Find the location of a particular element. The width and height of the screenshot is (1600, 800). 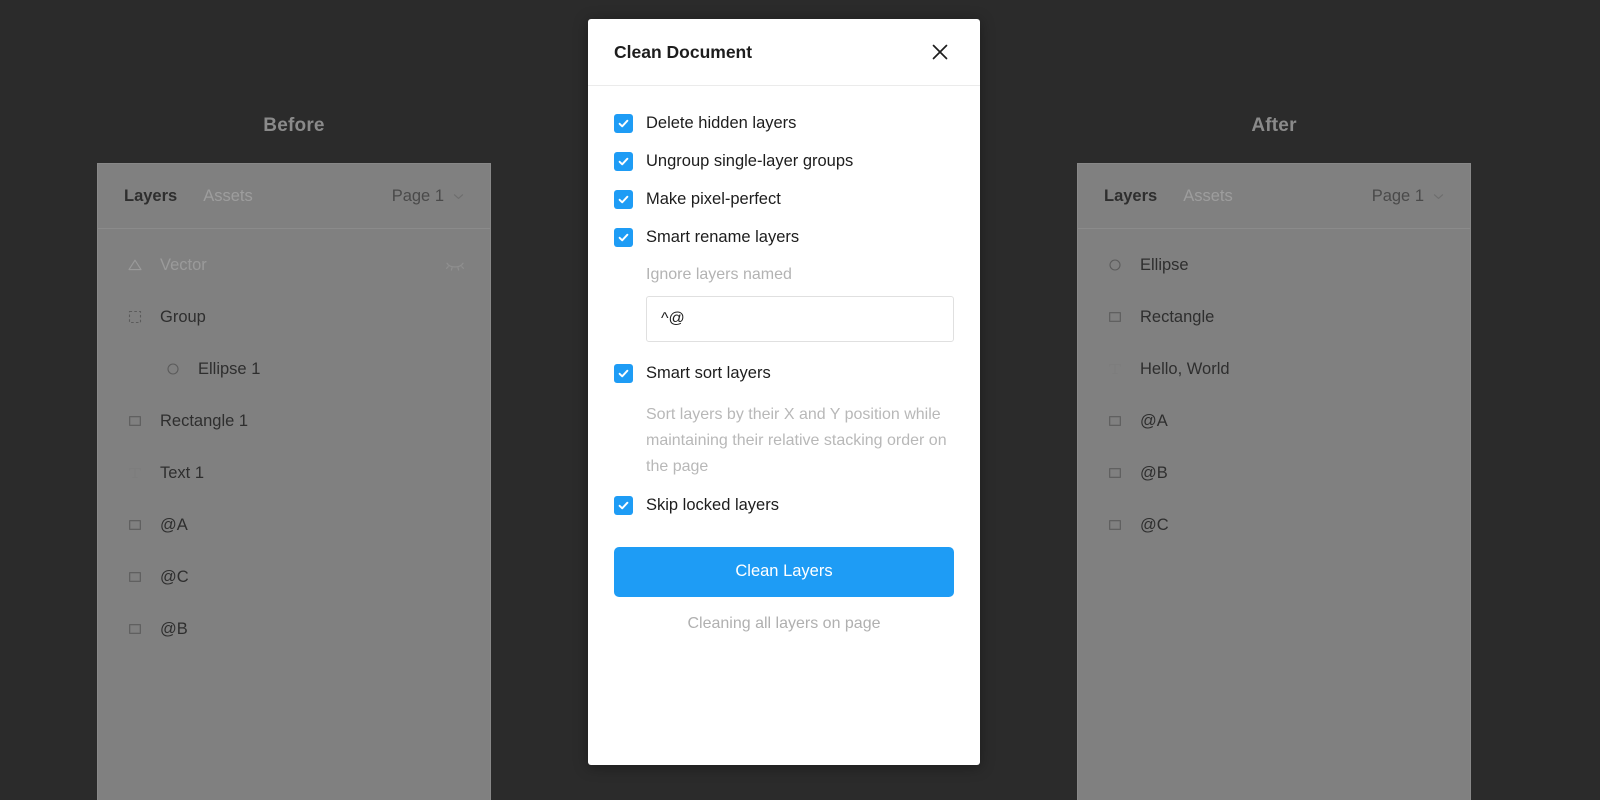

option-label: Skip locked layers is located at coordinates (712, 504).